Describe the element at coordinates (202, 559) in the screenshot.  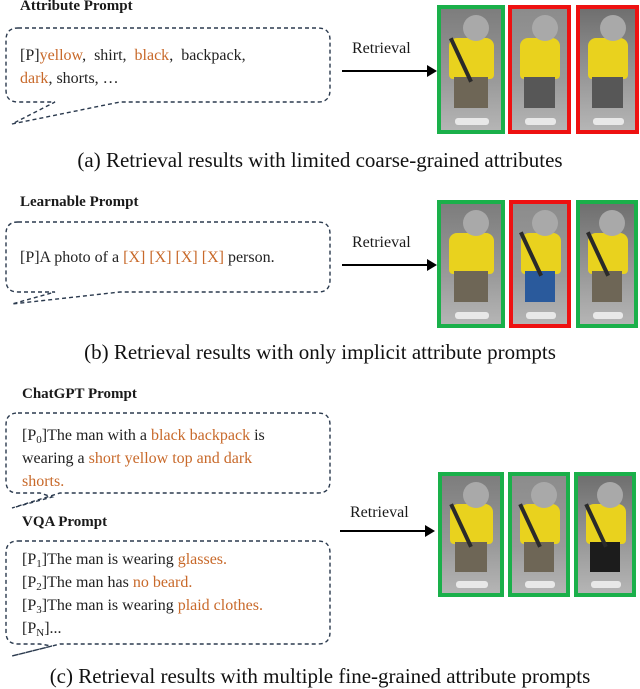
I see `highlighted-attribute: glasses.` at that location.